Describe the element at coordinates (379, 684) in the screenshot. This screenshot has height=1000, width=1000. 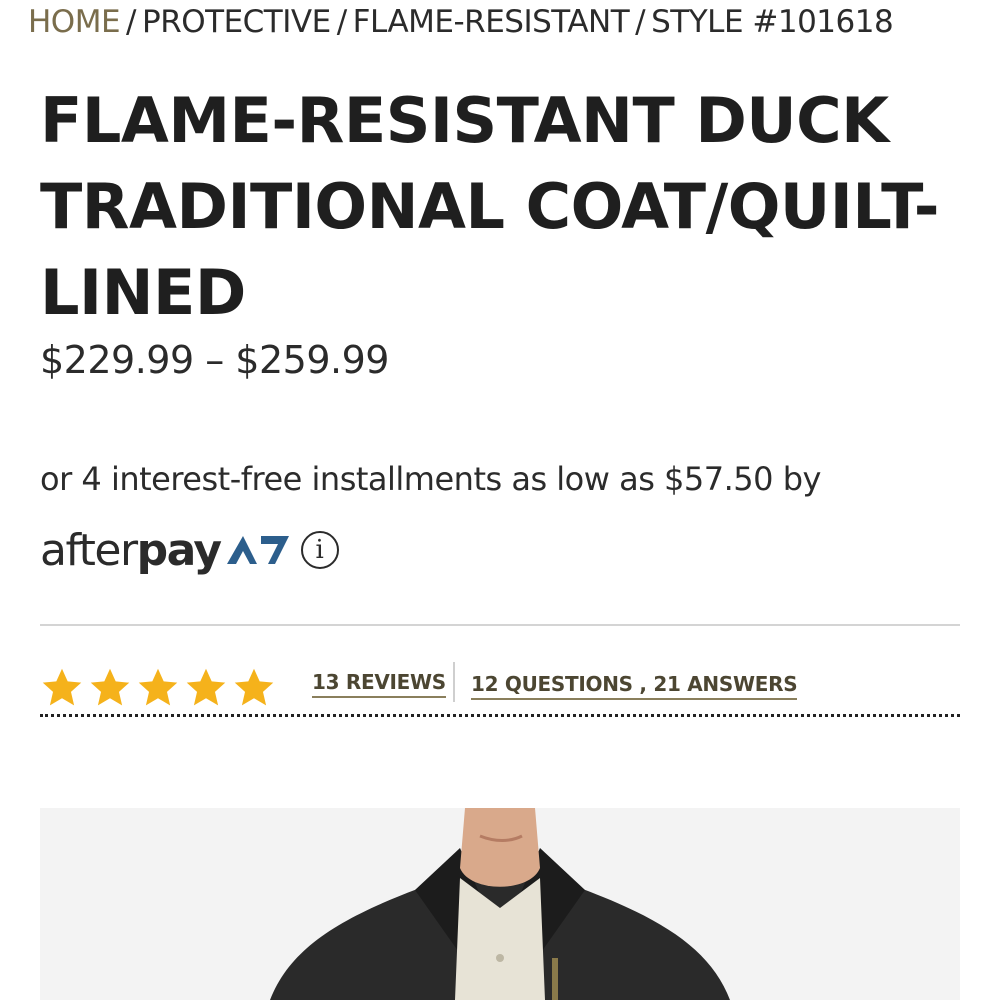
I see `reviews-link: 13 REVIEWS` at that location.